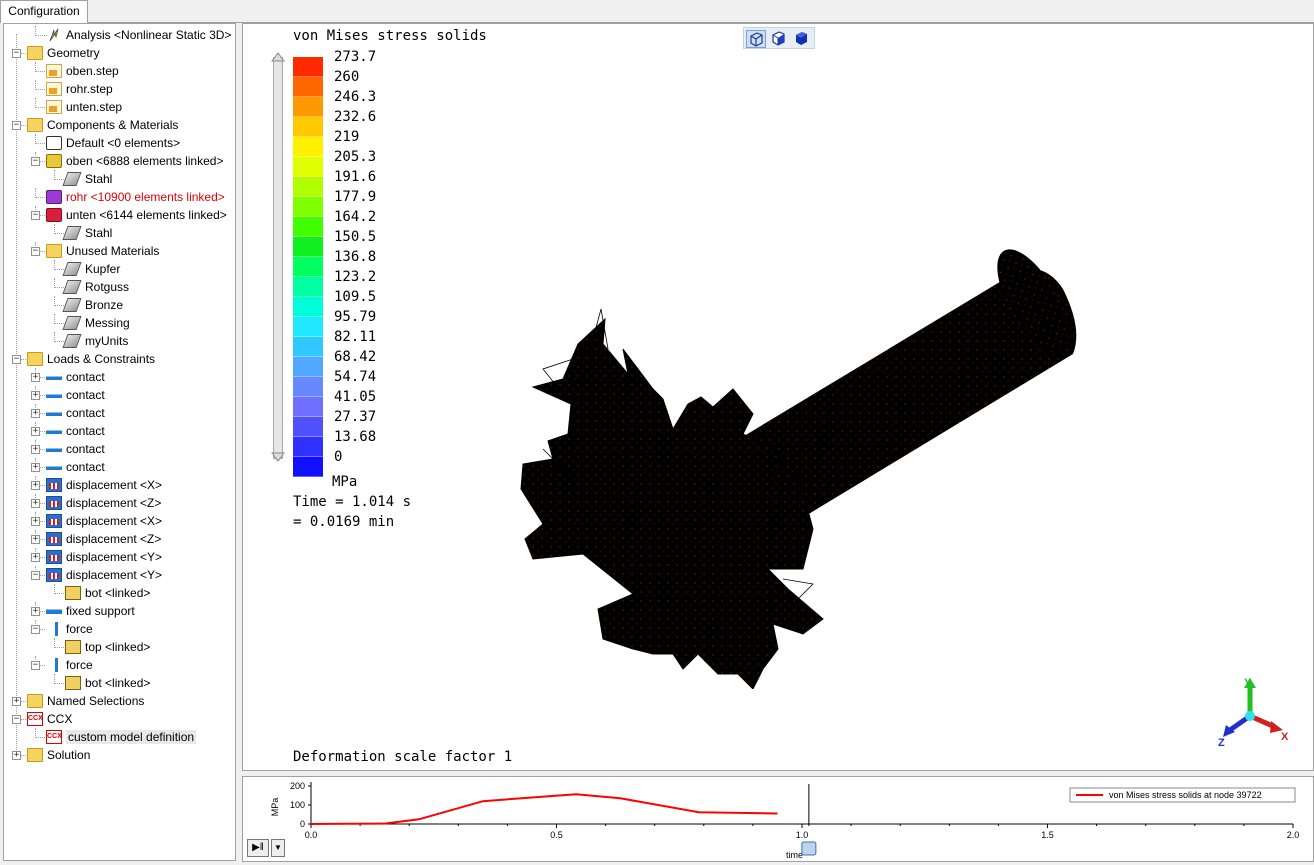 This screenshot has width=1314, height=865. What do you see at coordinates (278, 57) in the screenshot?
I see `slider-top-handle` at bounding box center [278, 57].